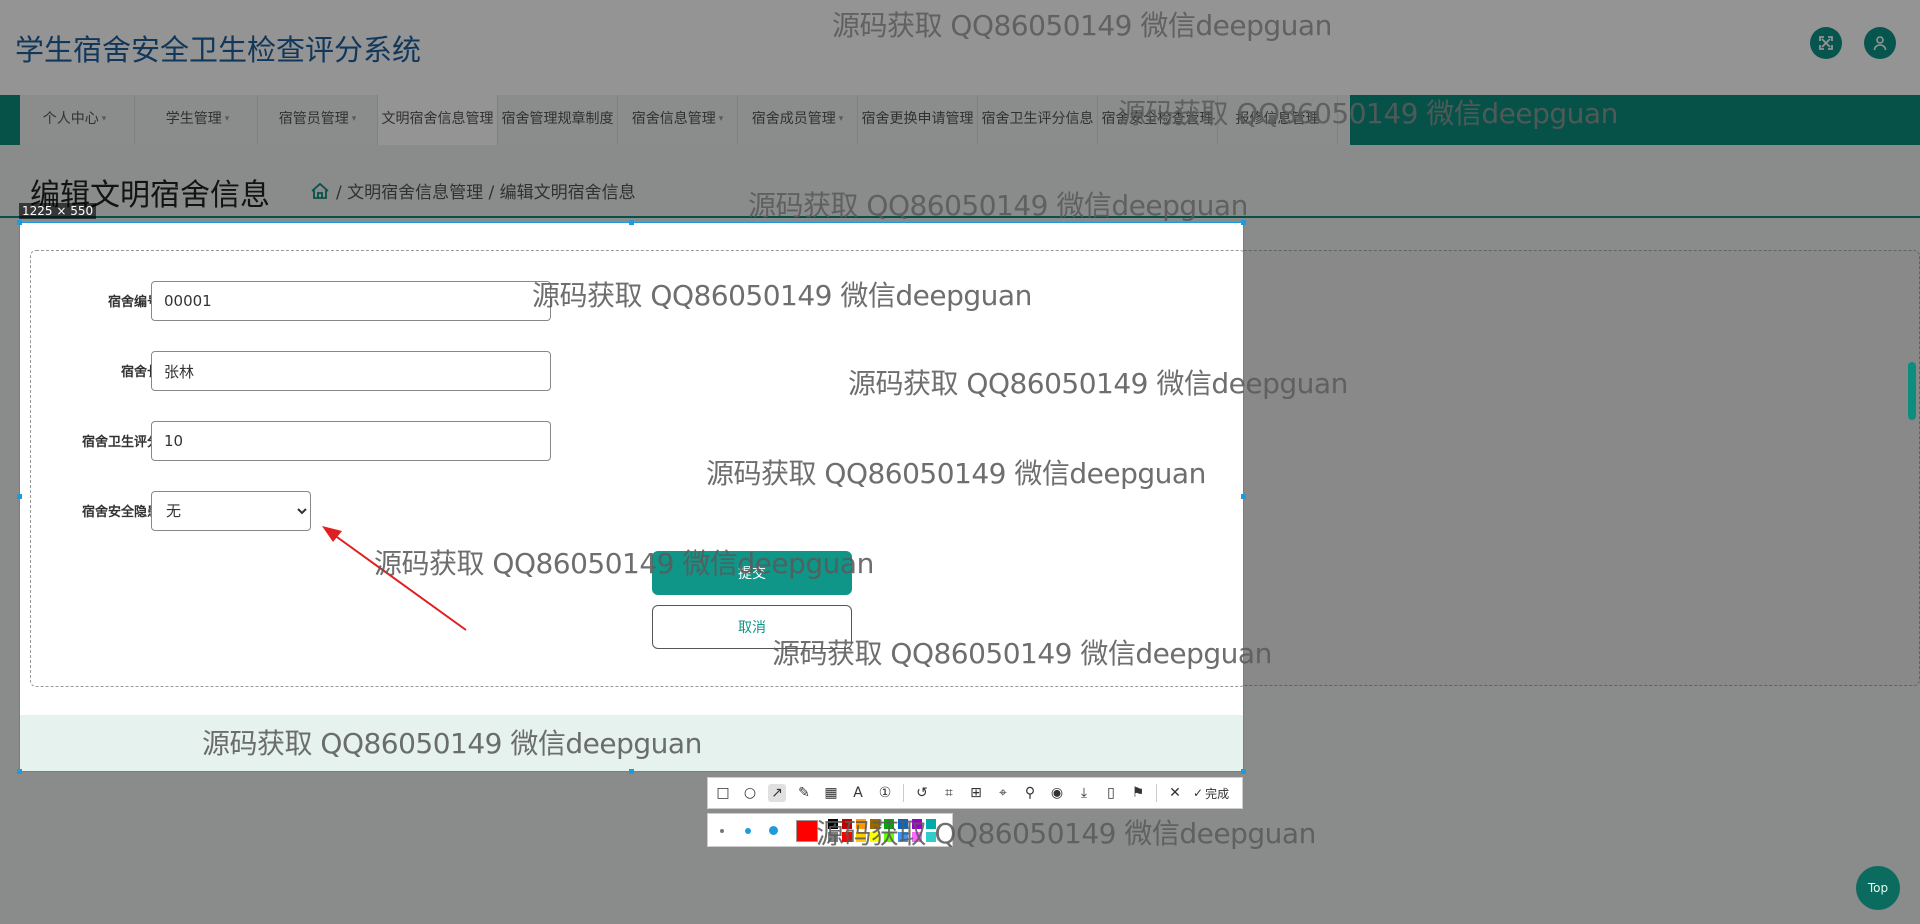 The width and height of the screenshot is (1920, 924). What do you see at coordinates (830, 830) in the screenshot?
I see `color-palette` at bounding box center [830, 830].